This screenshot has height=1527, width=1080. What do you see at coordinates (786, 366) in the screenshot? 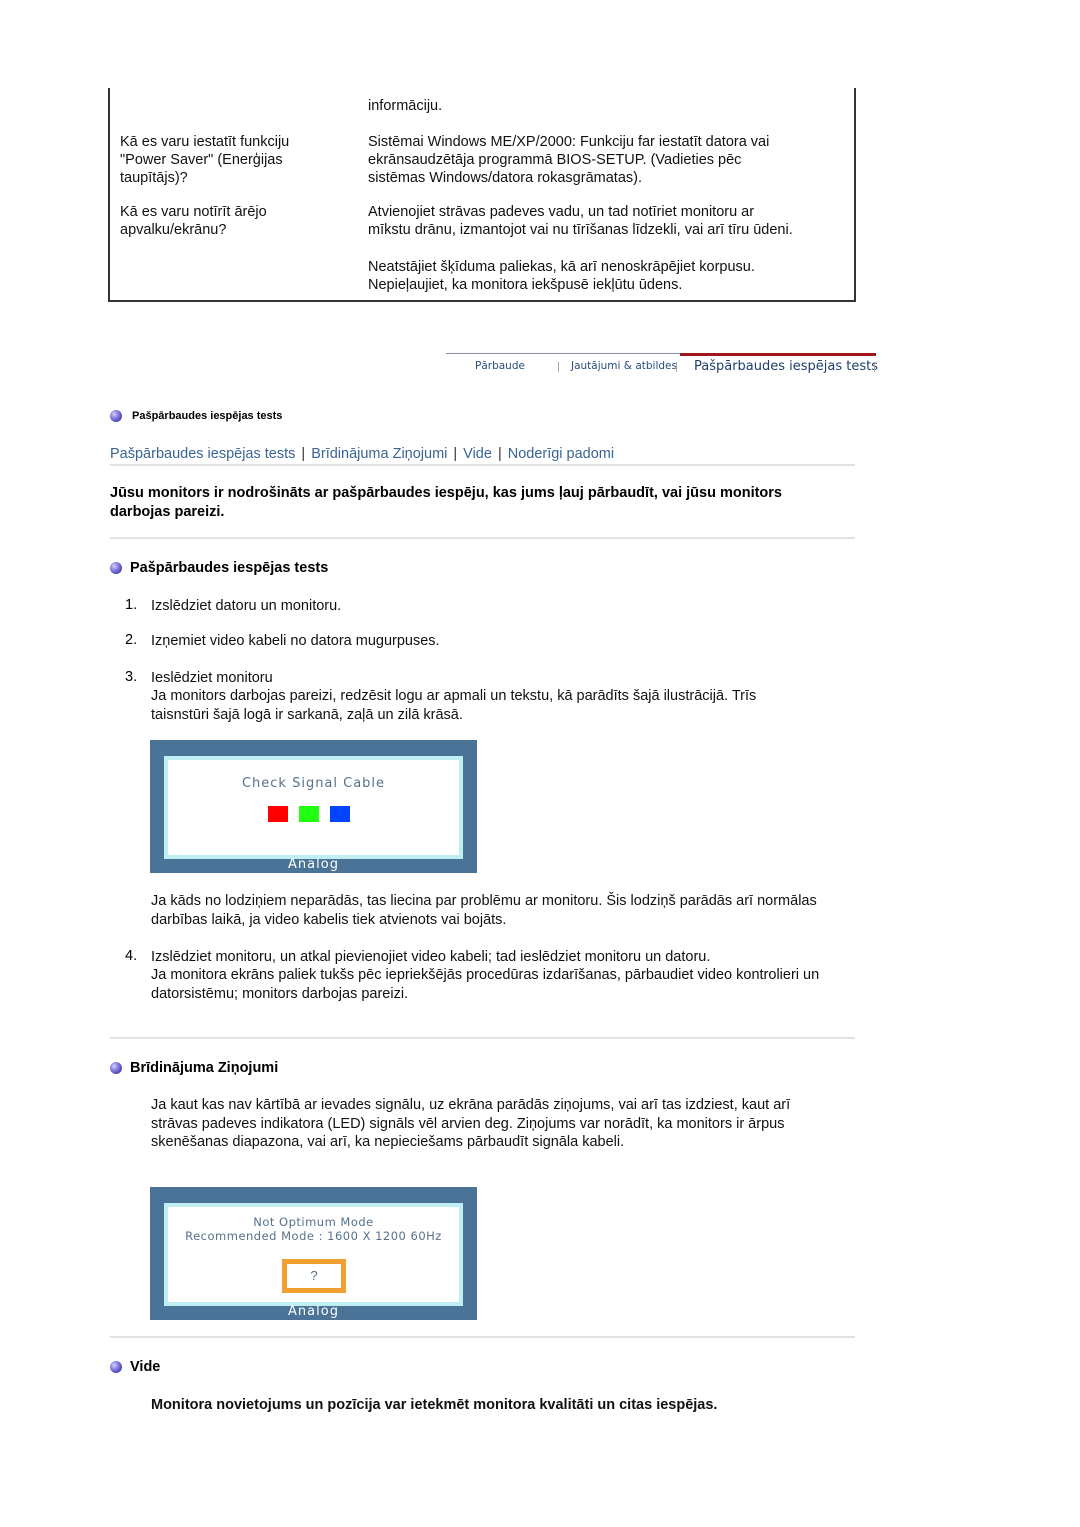
I see `tab-pasparbaudes-tests: Pašpārbaudes iespējas tests` at bounding box center [786, 366].